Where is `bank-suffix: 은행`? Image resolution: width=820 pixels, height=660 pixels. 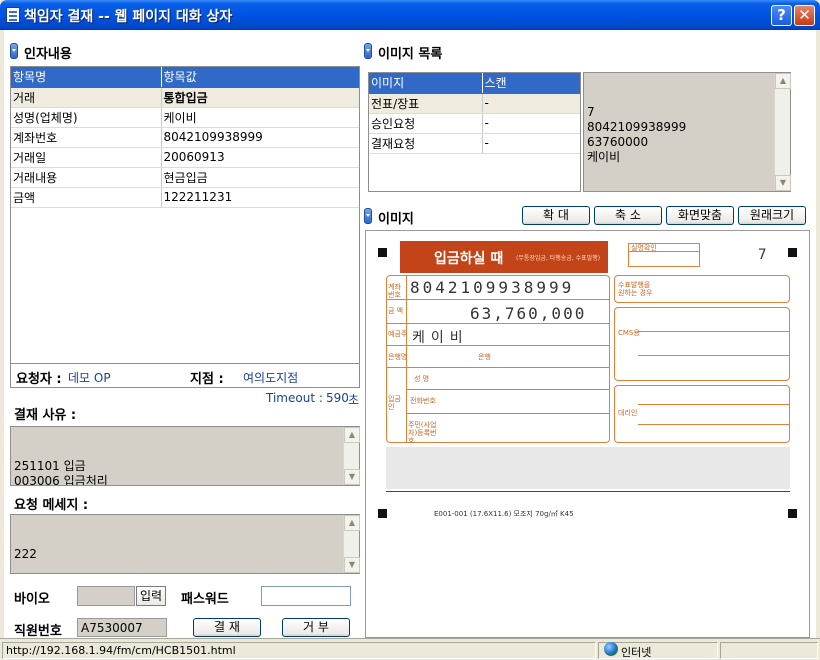 bank-suffix: 은행 is located at coordinates (484, 357).